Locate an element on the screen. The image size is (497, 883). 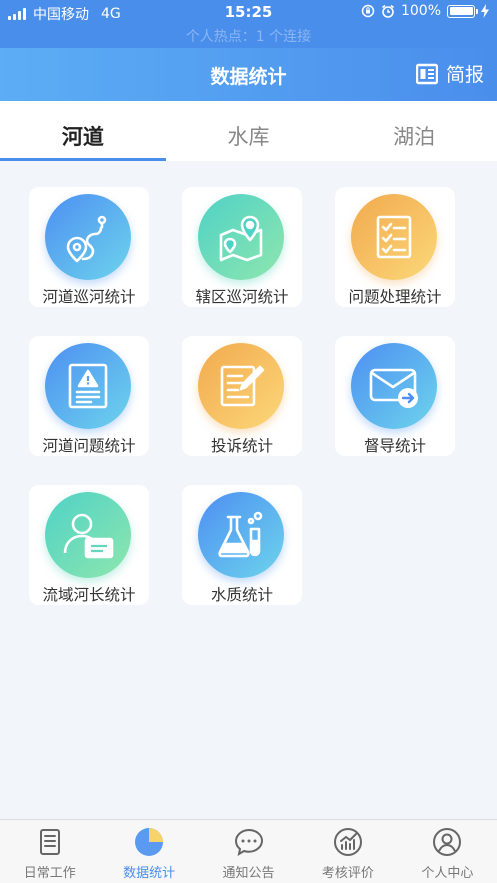
person-card-icon is located at coordinates (88, 536).